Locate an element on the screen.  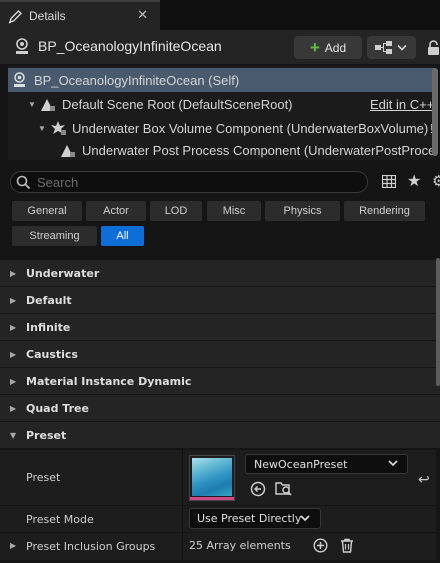
tab-details: Details ✕ is located at coordinates (80, 15).